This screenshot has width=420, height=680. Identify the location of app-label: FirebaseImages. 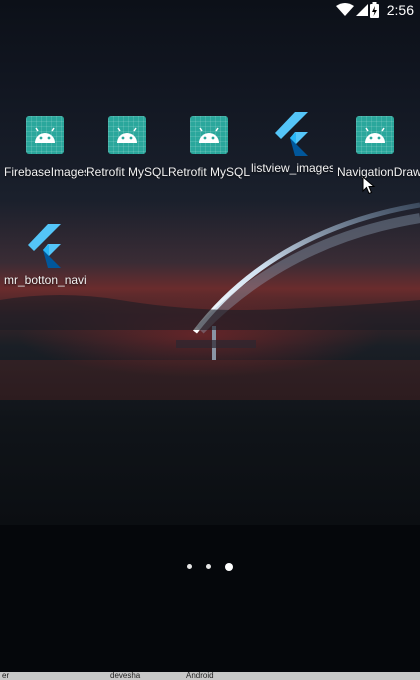
(45, 172).